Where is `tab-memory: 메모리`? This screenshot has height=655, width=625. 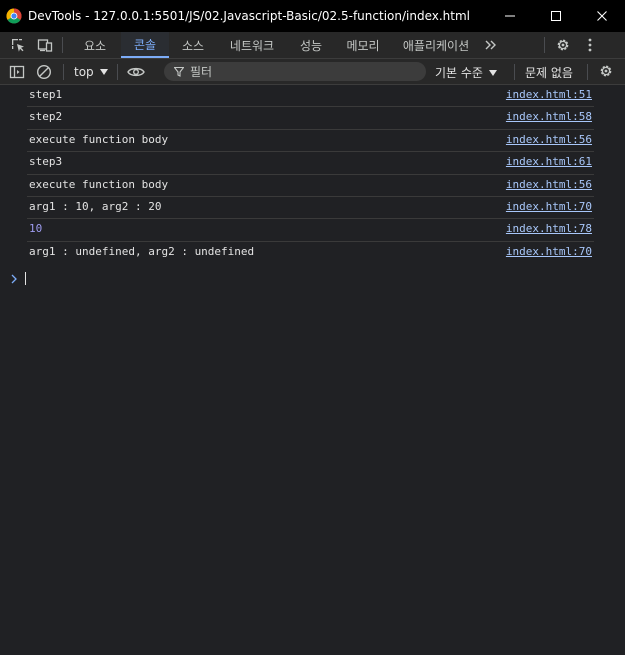
tab-memory: 메모리 is located at coordinates (363, 45).